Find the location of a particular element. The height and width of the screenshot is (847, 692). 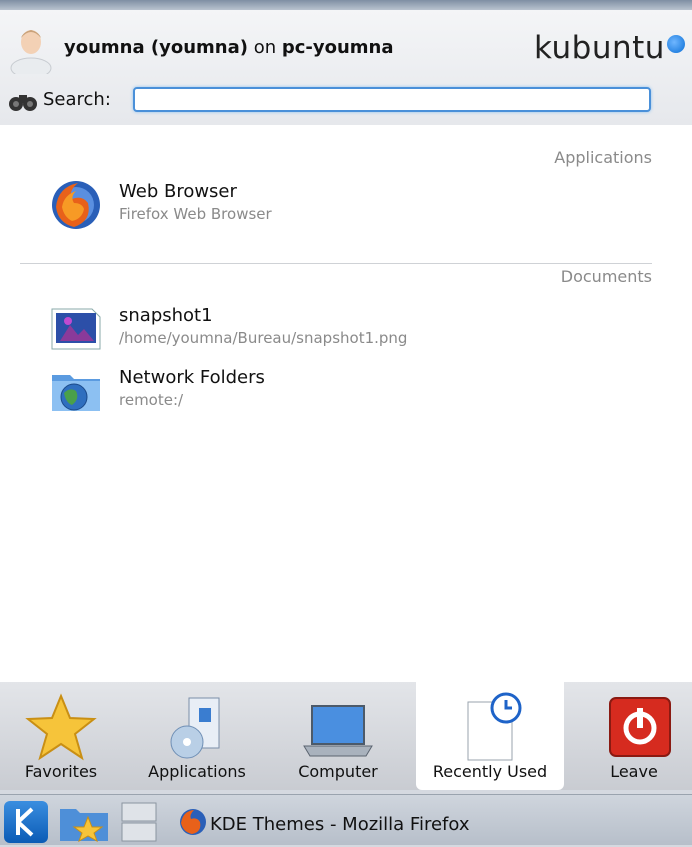

kde-logo-icon is located at coordinates (25, 822).